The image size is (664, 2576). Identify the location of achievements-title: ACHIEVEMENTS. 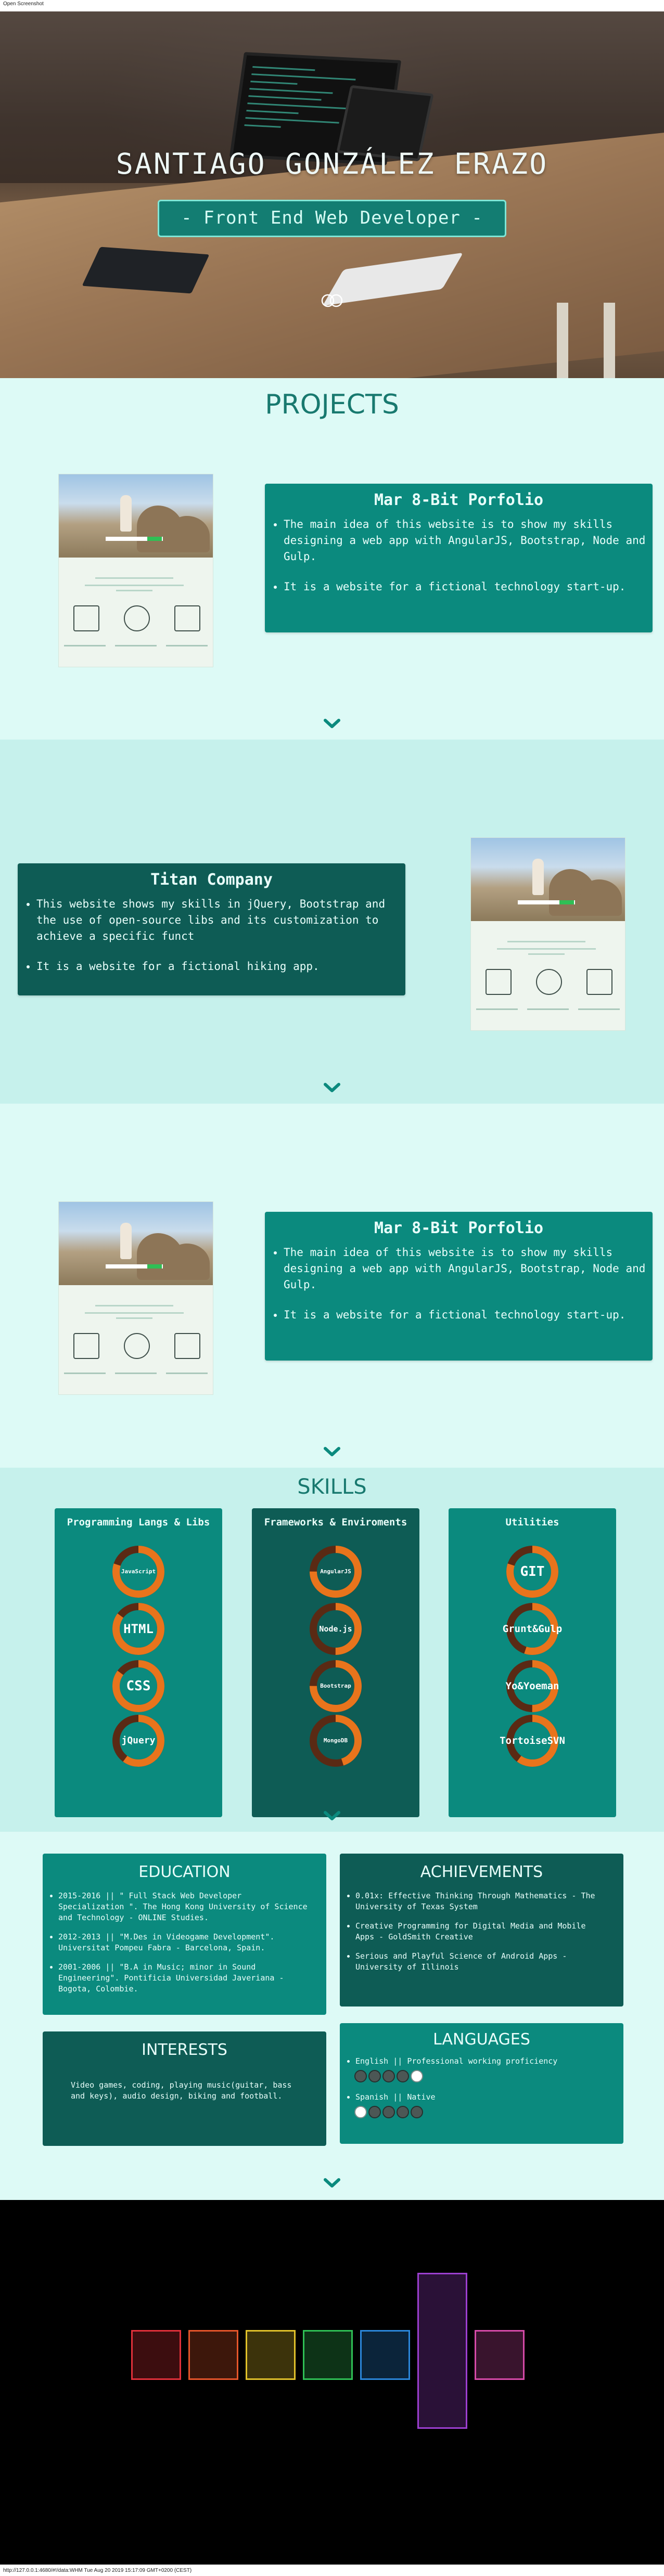
(481, 1872).